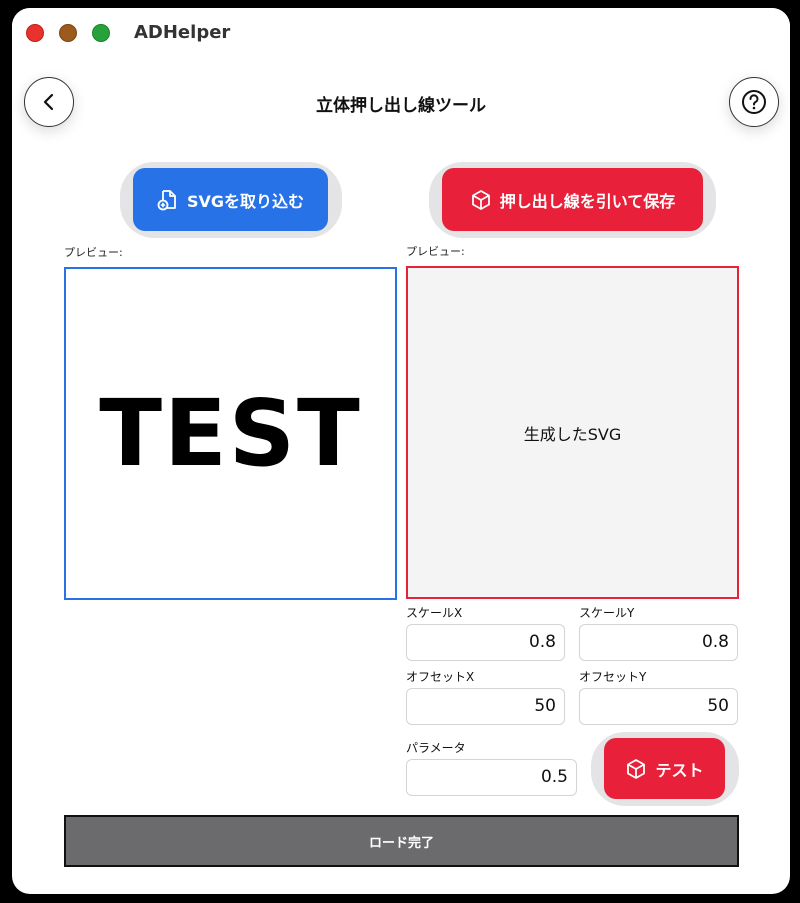  Describe the element at coordinates (587, 201) in the screenshot. I see `extrude-save-label: 押し出し線を引いて保存` at that location.